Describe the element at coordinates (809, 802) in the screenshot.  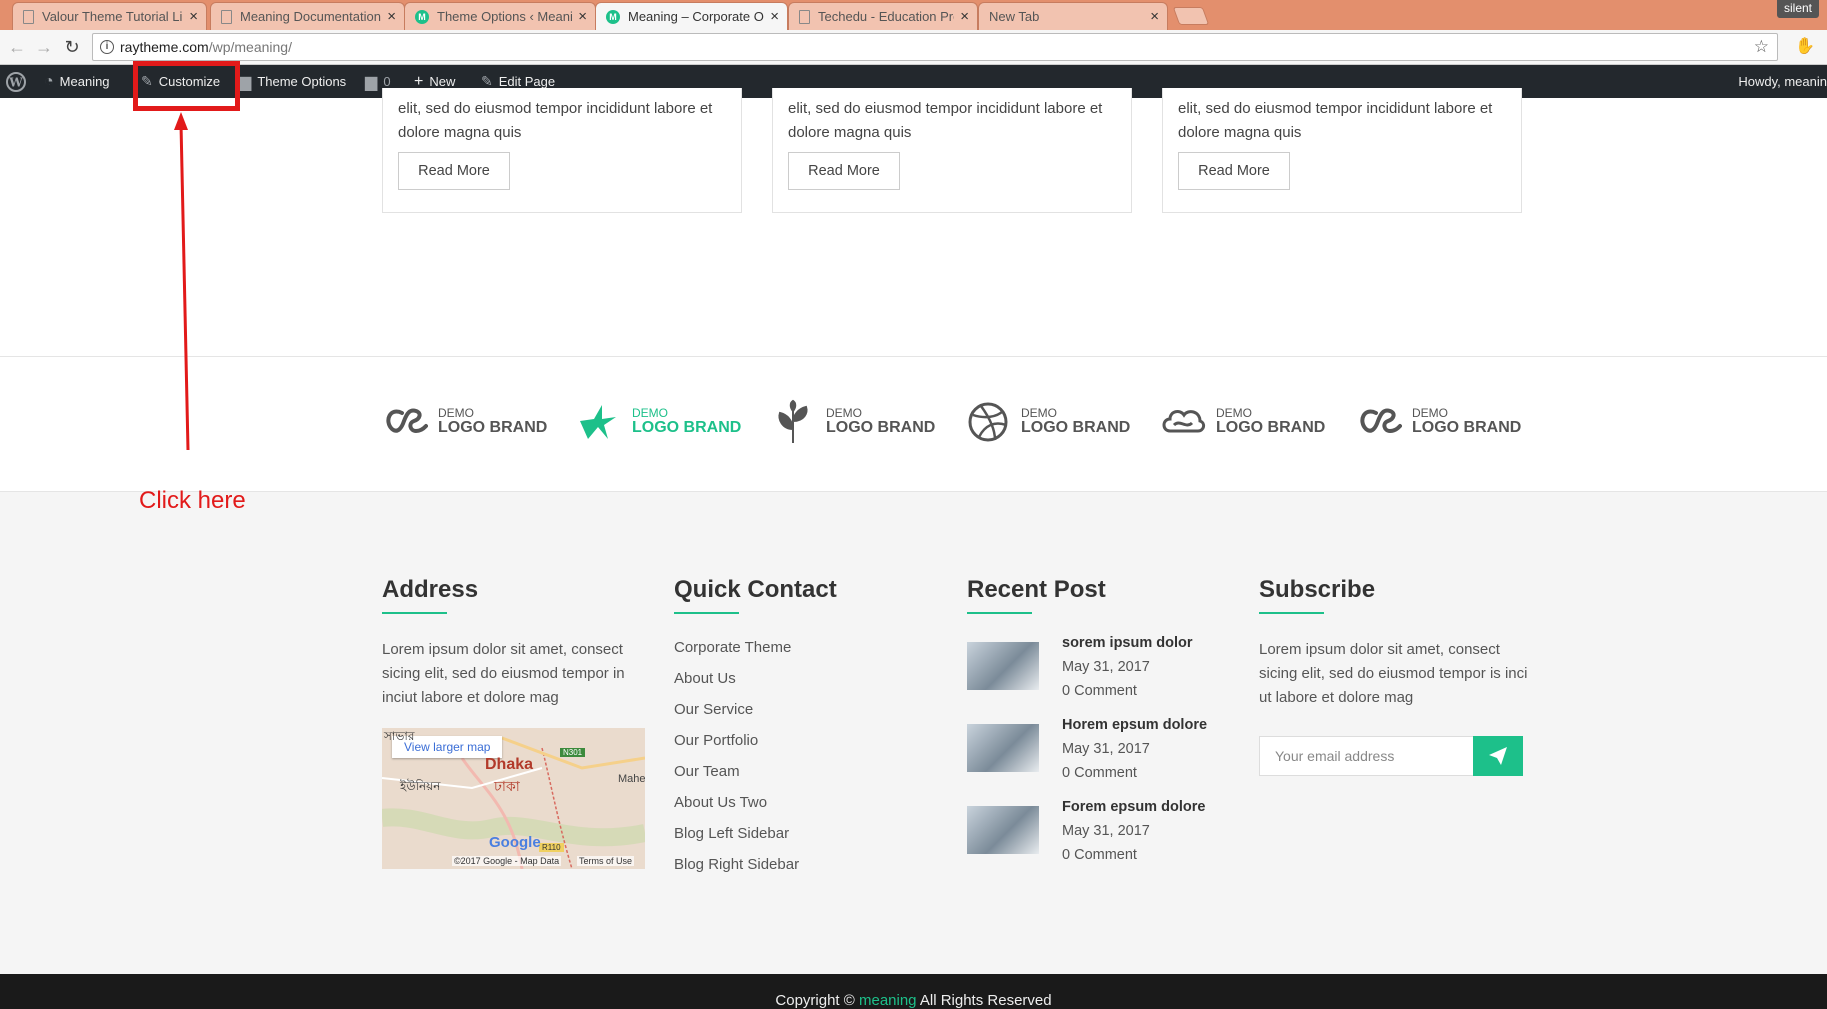
I see `footer-link: About Us Two` at that location.